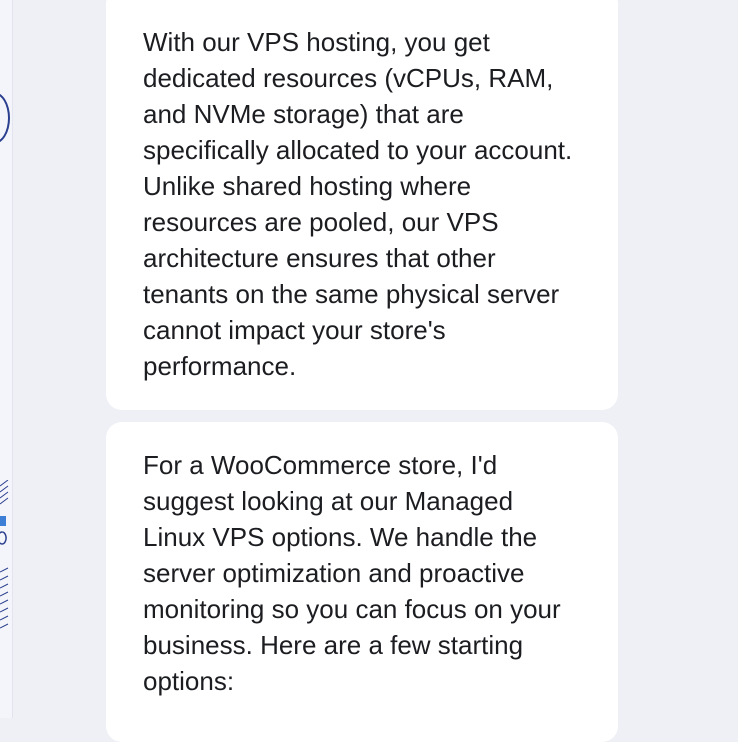  I want to click on decorative-illustration, so click(5, 118).